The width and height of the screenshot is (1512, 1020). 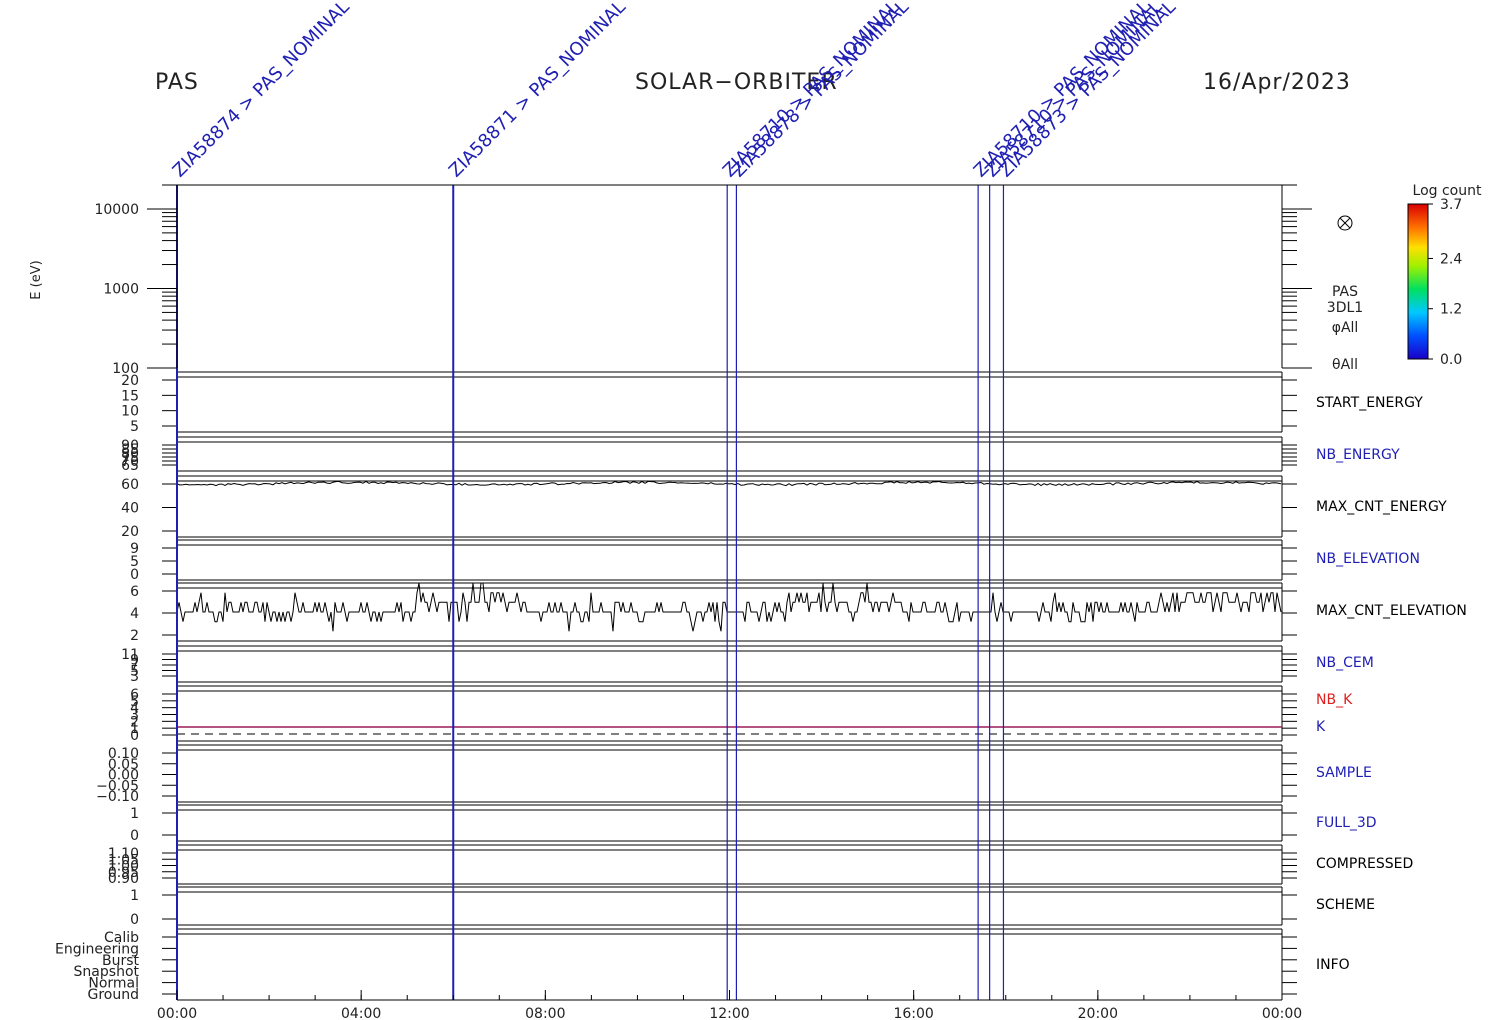 What do you see at coordinates (134, 636) in the screenshot?
I see `panel-tick-label-2: 2` at bounding box center [134, 636].